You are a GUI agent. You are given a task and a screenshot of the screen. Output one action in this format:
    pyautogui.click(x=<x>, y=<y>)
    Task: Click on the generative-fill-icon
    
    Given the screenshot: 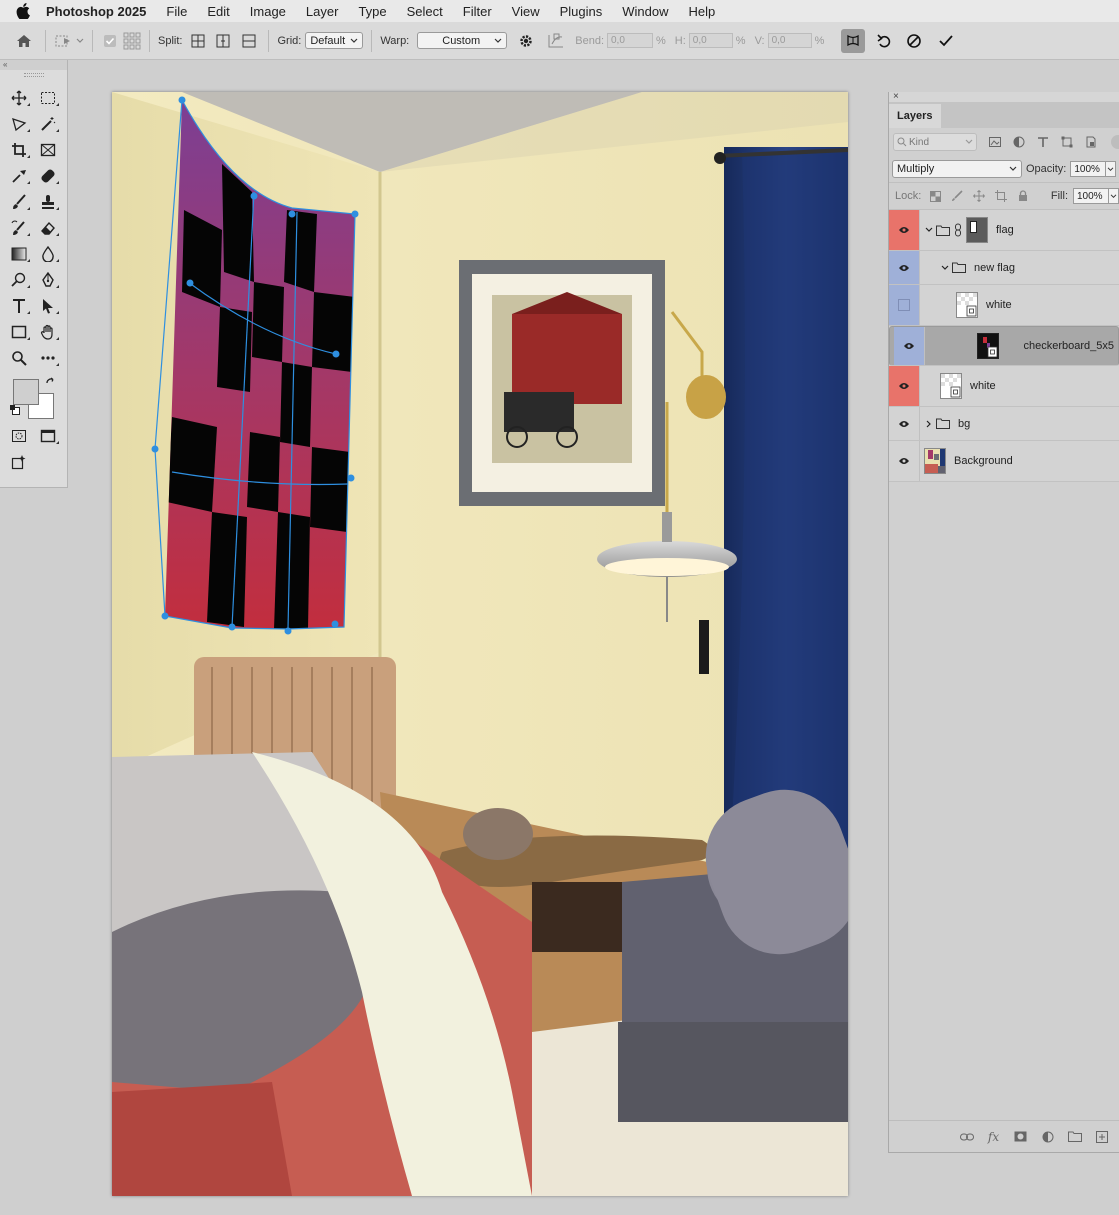 What is the action you would take?
    pyautogui.click(x=19, y=462)
    